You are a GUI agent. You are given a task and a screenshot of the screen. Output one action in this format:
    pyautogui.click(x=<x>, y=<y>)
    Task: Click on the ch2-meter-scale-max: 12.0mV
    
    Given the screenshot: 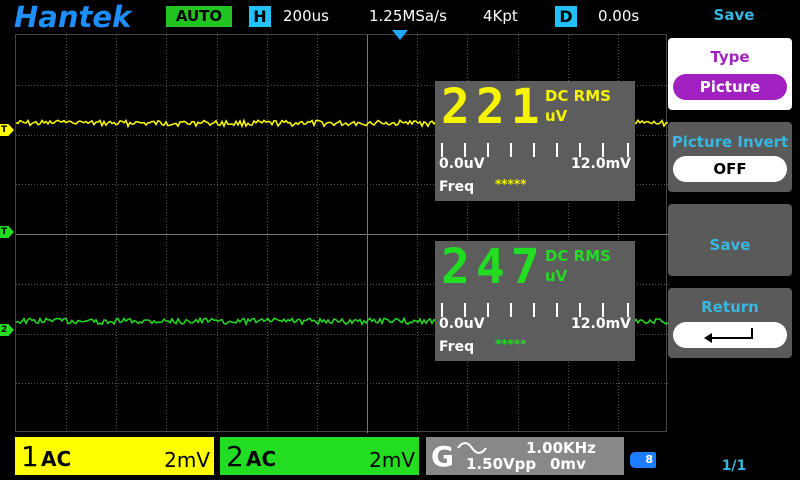 What is the action you would take?
    pyautogui.click(x=601, y=324)
    